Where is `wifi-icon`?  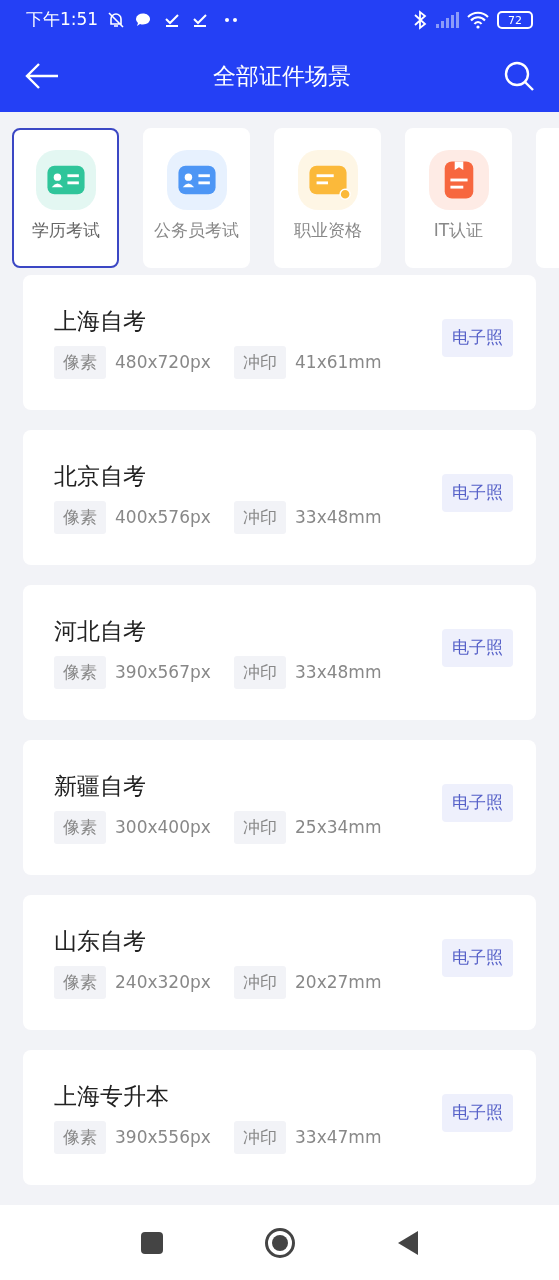
wifi-icon is located at coordinates (478, 20).